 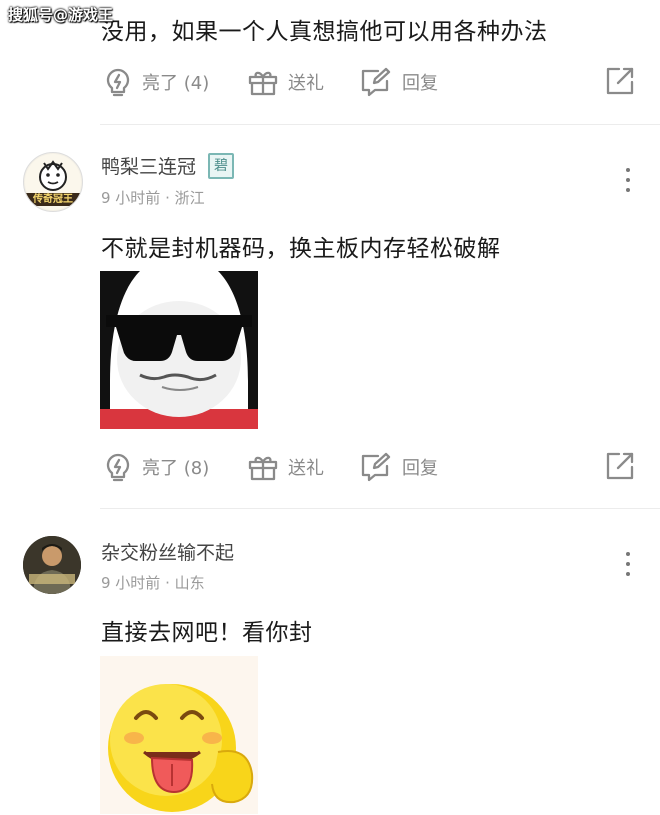 What do you see at coordinates (207, 633) in the screenshot?
I see `comment-text: 直接去网吧！看你封` at bounding box center [207, 633].